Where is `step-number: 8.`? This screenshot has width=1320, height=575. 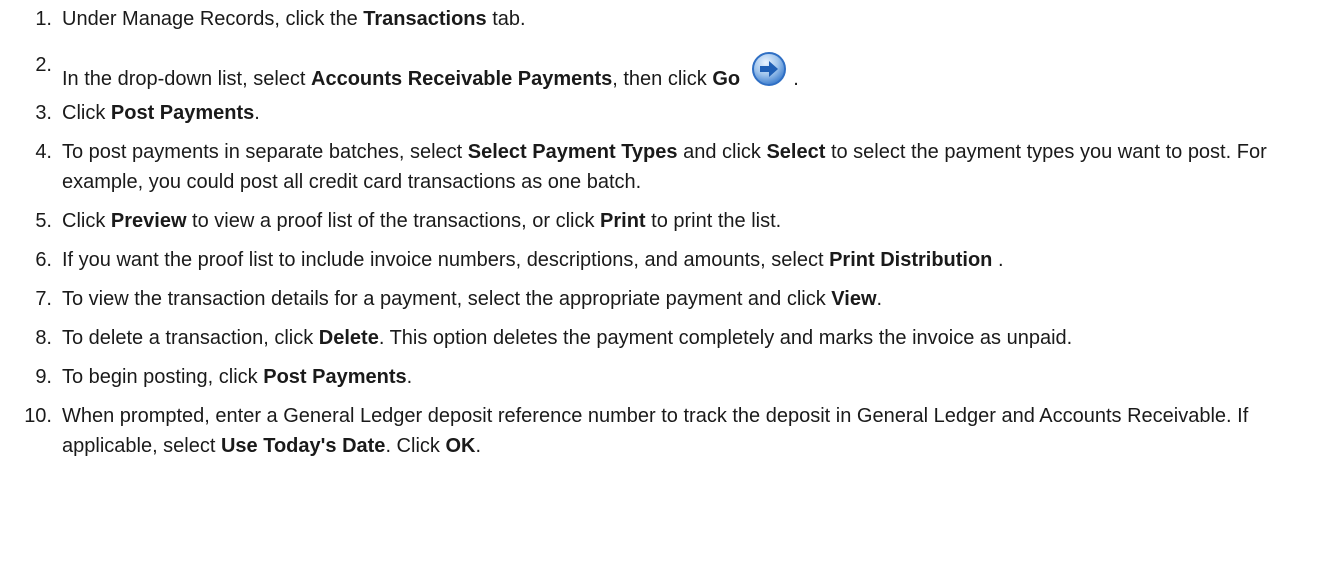
step-number: 8. is located at coordinates (43, 338).